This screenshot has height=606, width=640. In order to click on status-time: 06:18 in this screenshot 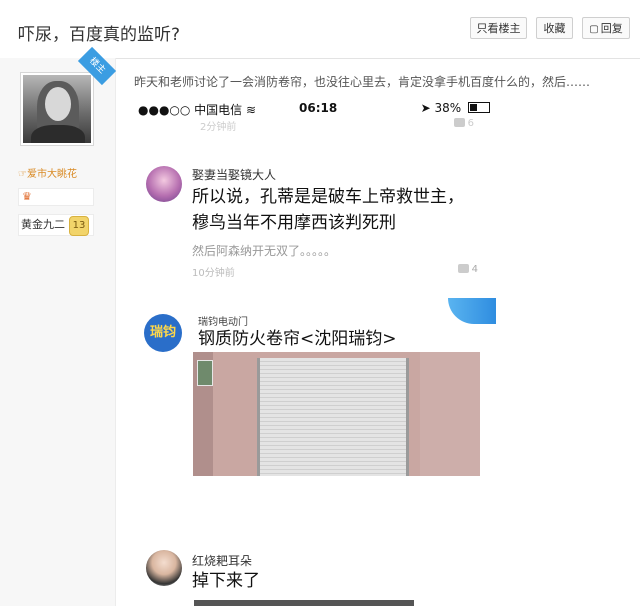, I will do `click(318, 108)`.